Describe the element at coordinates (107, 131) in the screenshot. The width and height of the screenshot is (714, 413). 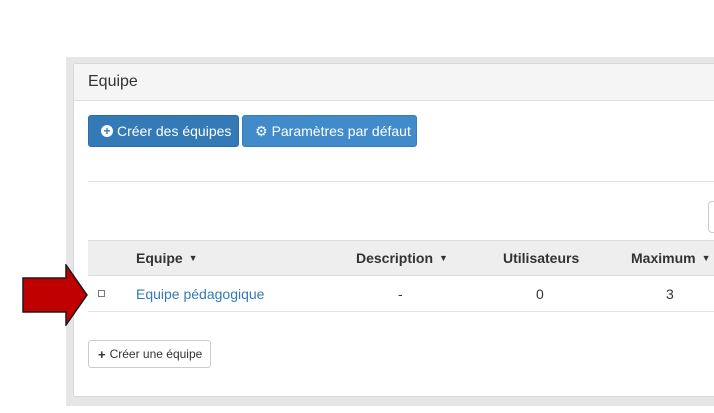
I see `plus-circle-icon: +` at that location.